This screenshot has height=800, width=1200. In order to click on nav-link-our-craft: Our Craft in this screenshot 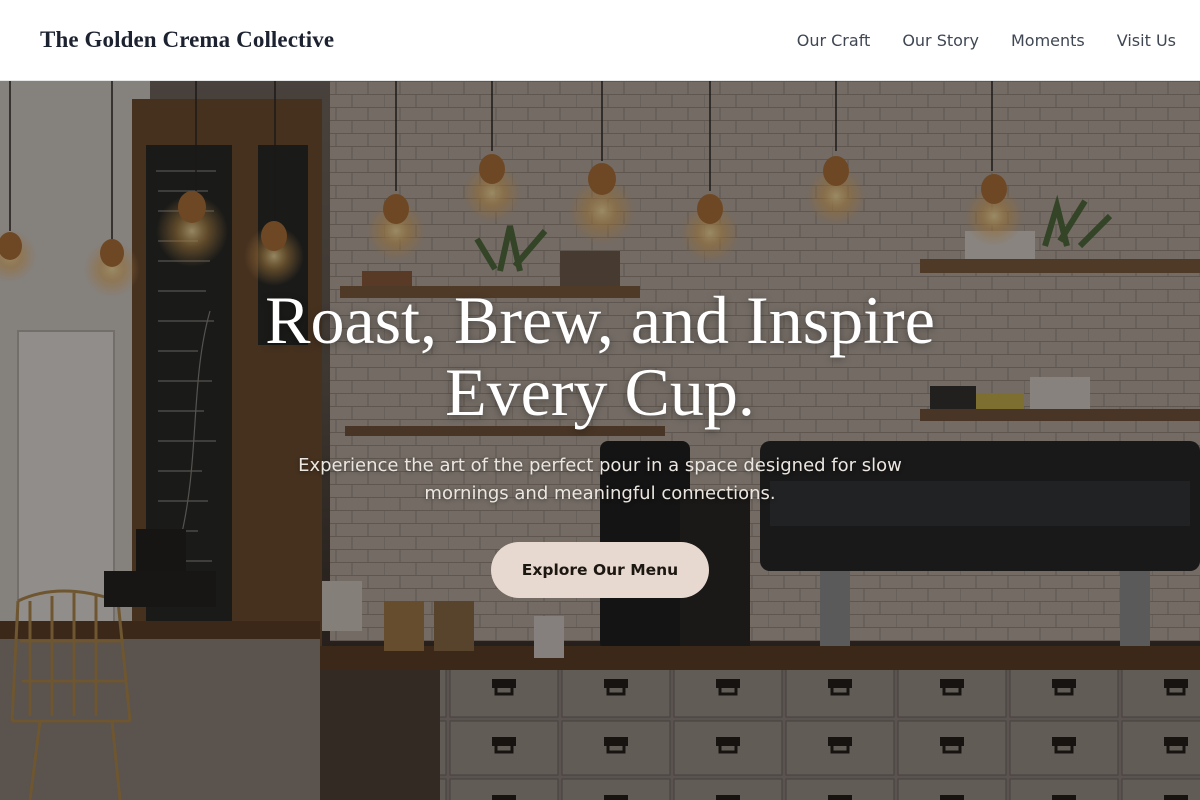, I will do `click(834, 40)`.